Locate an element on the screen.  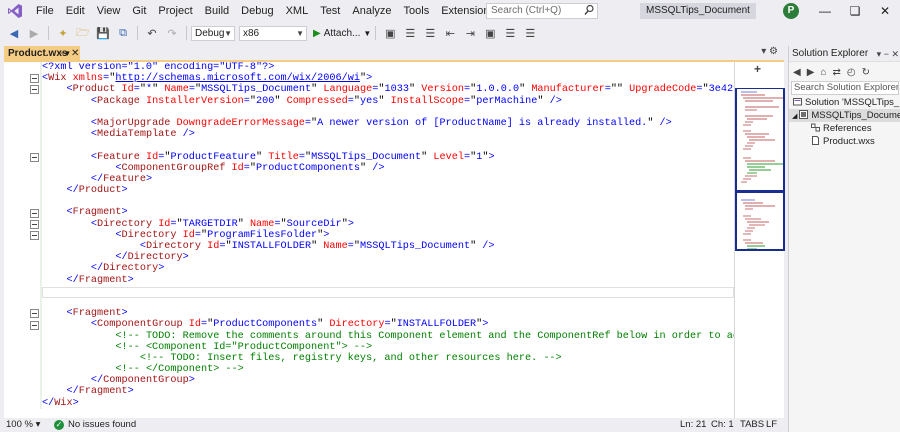
undo-icon: ↶ is located at coordinates (152, 33).